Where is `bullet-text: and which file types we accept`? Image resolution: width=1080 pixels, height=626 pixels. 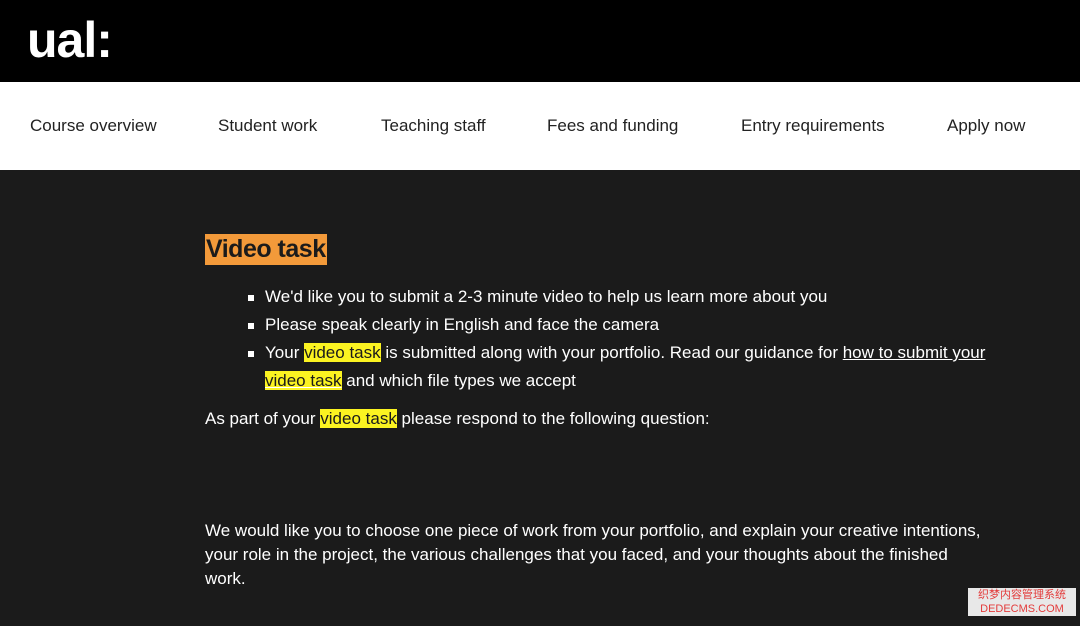 bullet-text: and which file types we accept is located at coordinates (458, 380).